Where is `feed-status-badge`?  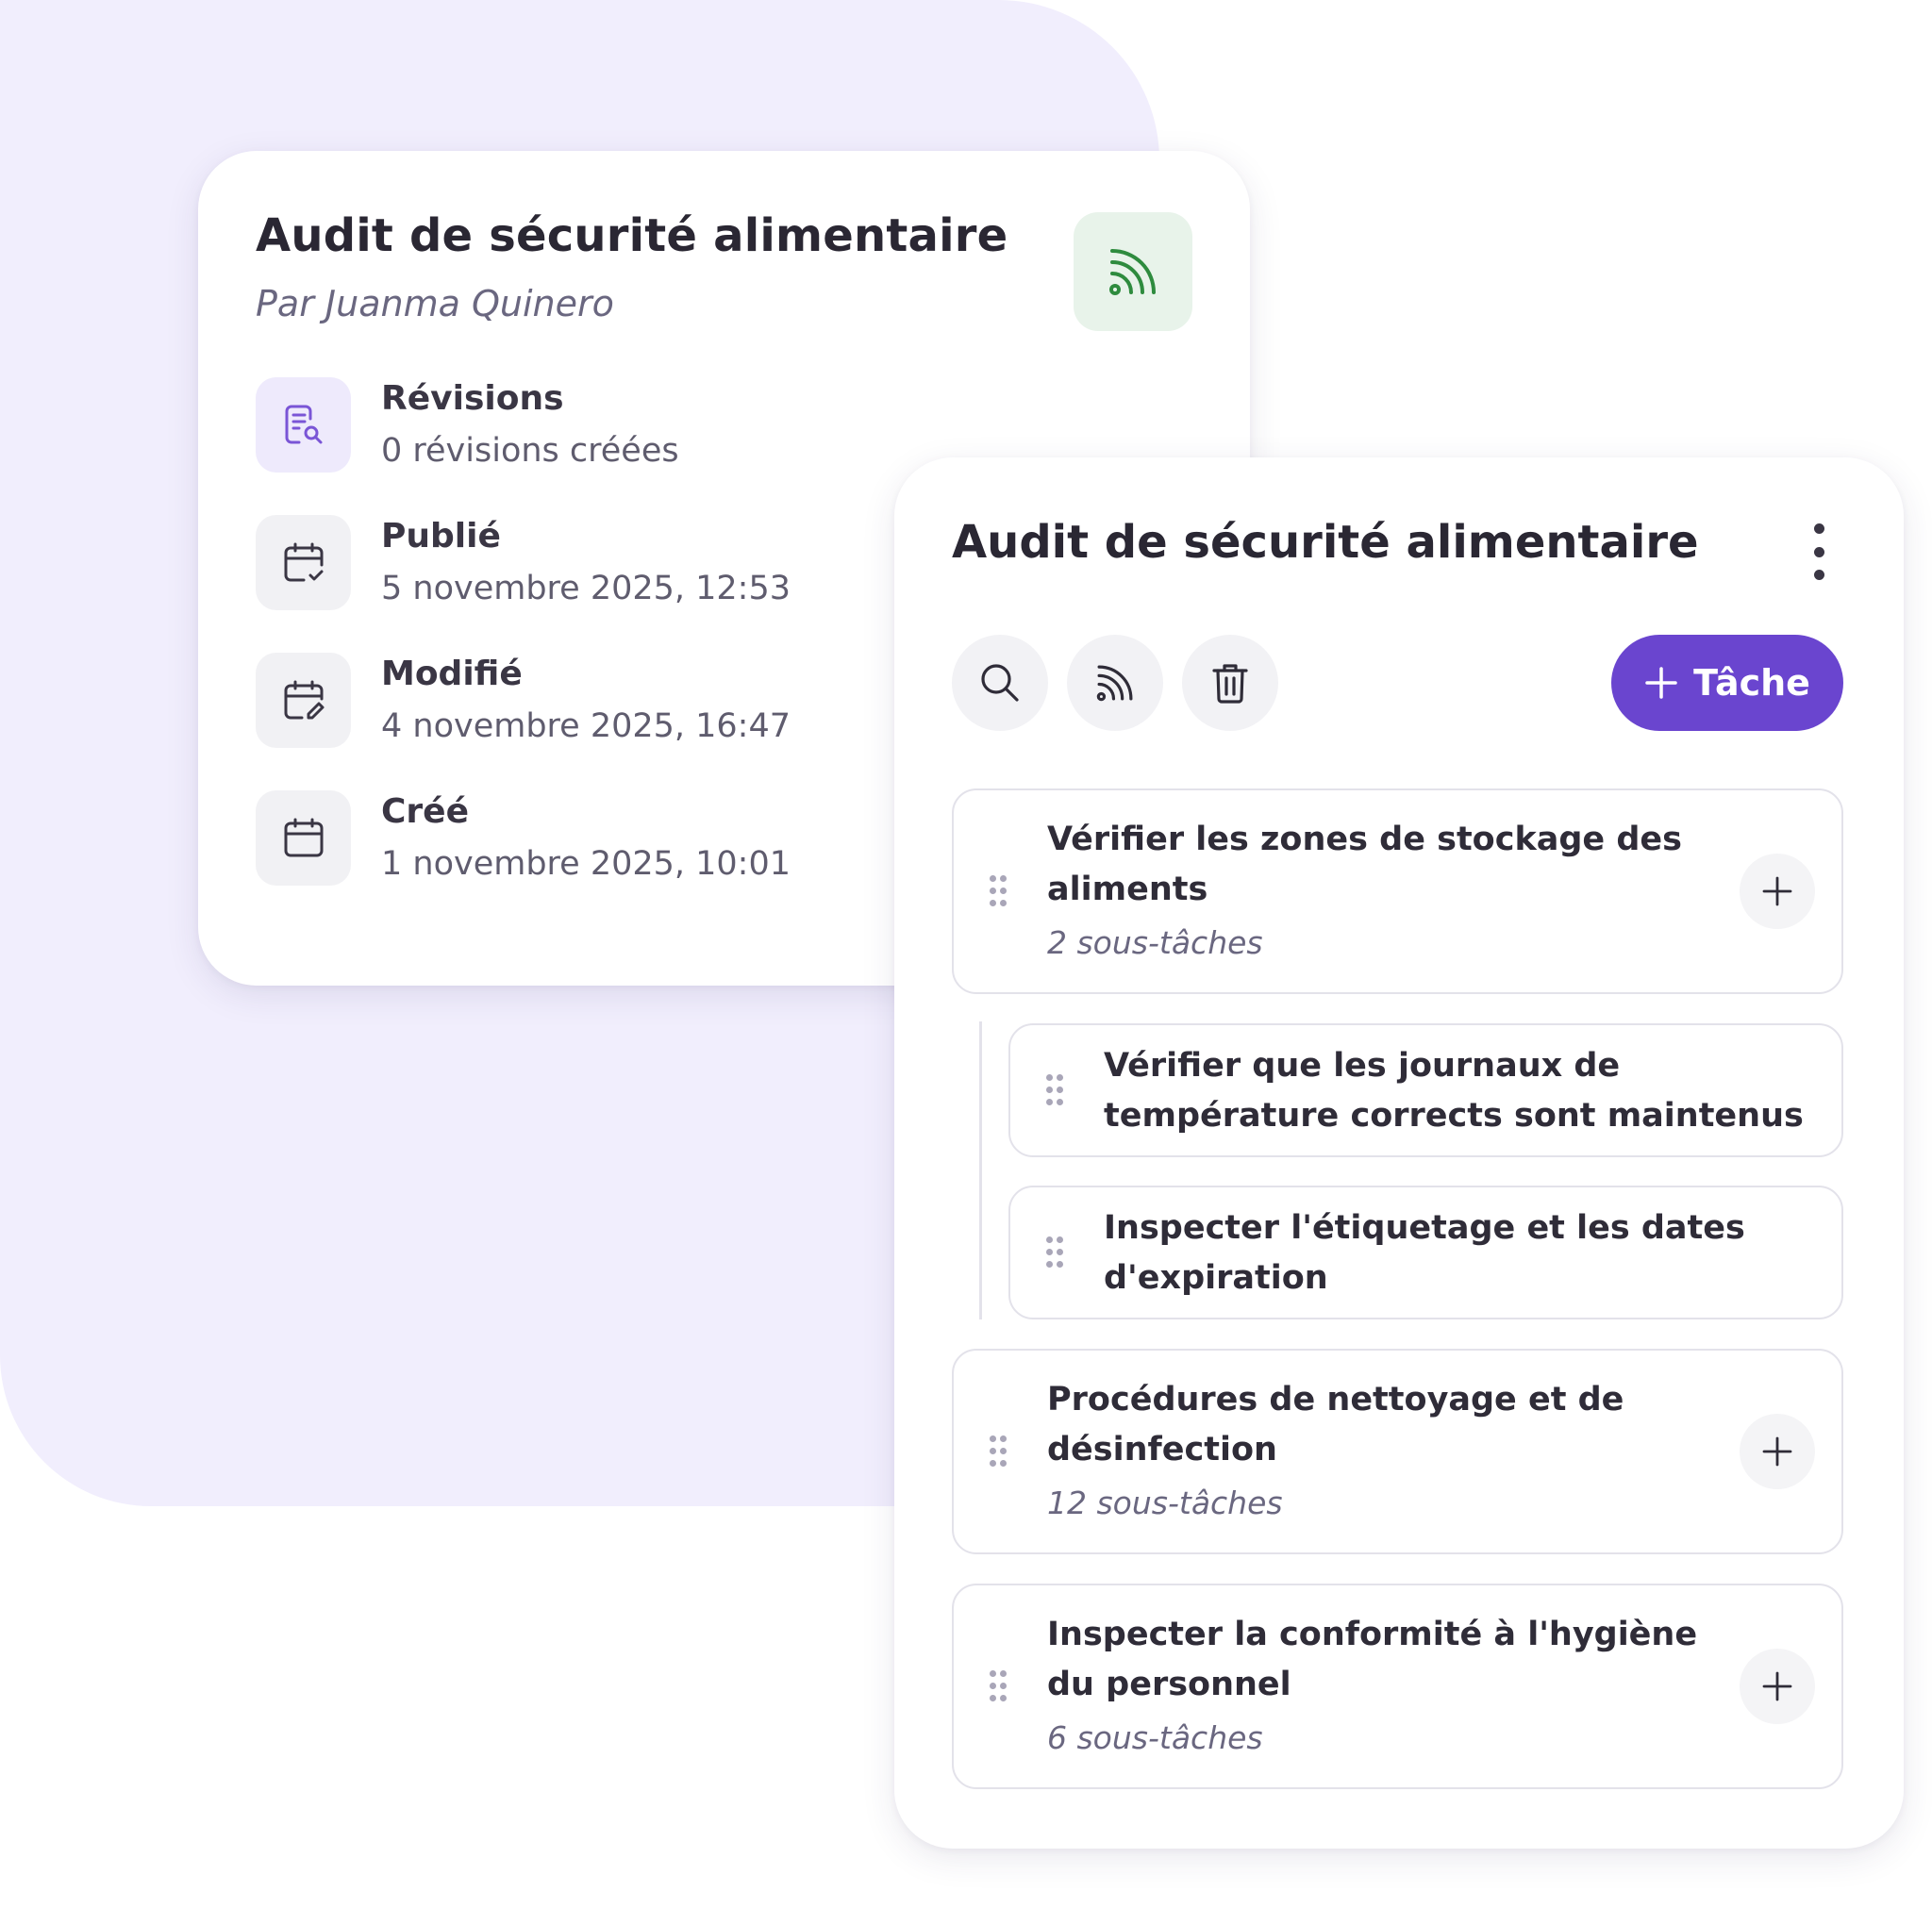
feed-status-badge is located at coordinates (1133, 271).